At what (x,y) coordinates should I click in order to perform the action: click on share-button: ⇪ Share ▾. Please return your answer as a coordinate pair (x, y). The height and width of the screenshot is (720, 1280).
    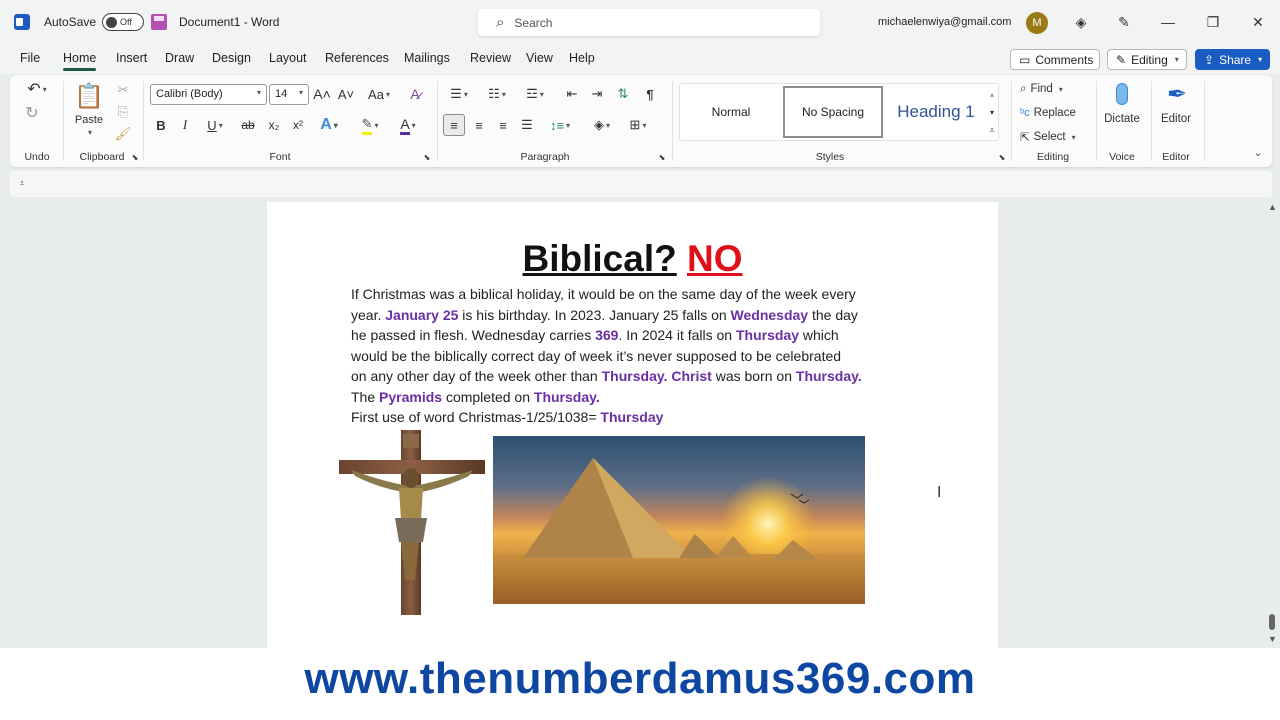
    Looking at the image, I should click on (1232, 59).